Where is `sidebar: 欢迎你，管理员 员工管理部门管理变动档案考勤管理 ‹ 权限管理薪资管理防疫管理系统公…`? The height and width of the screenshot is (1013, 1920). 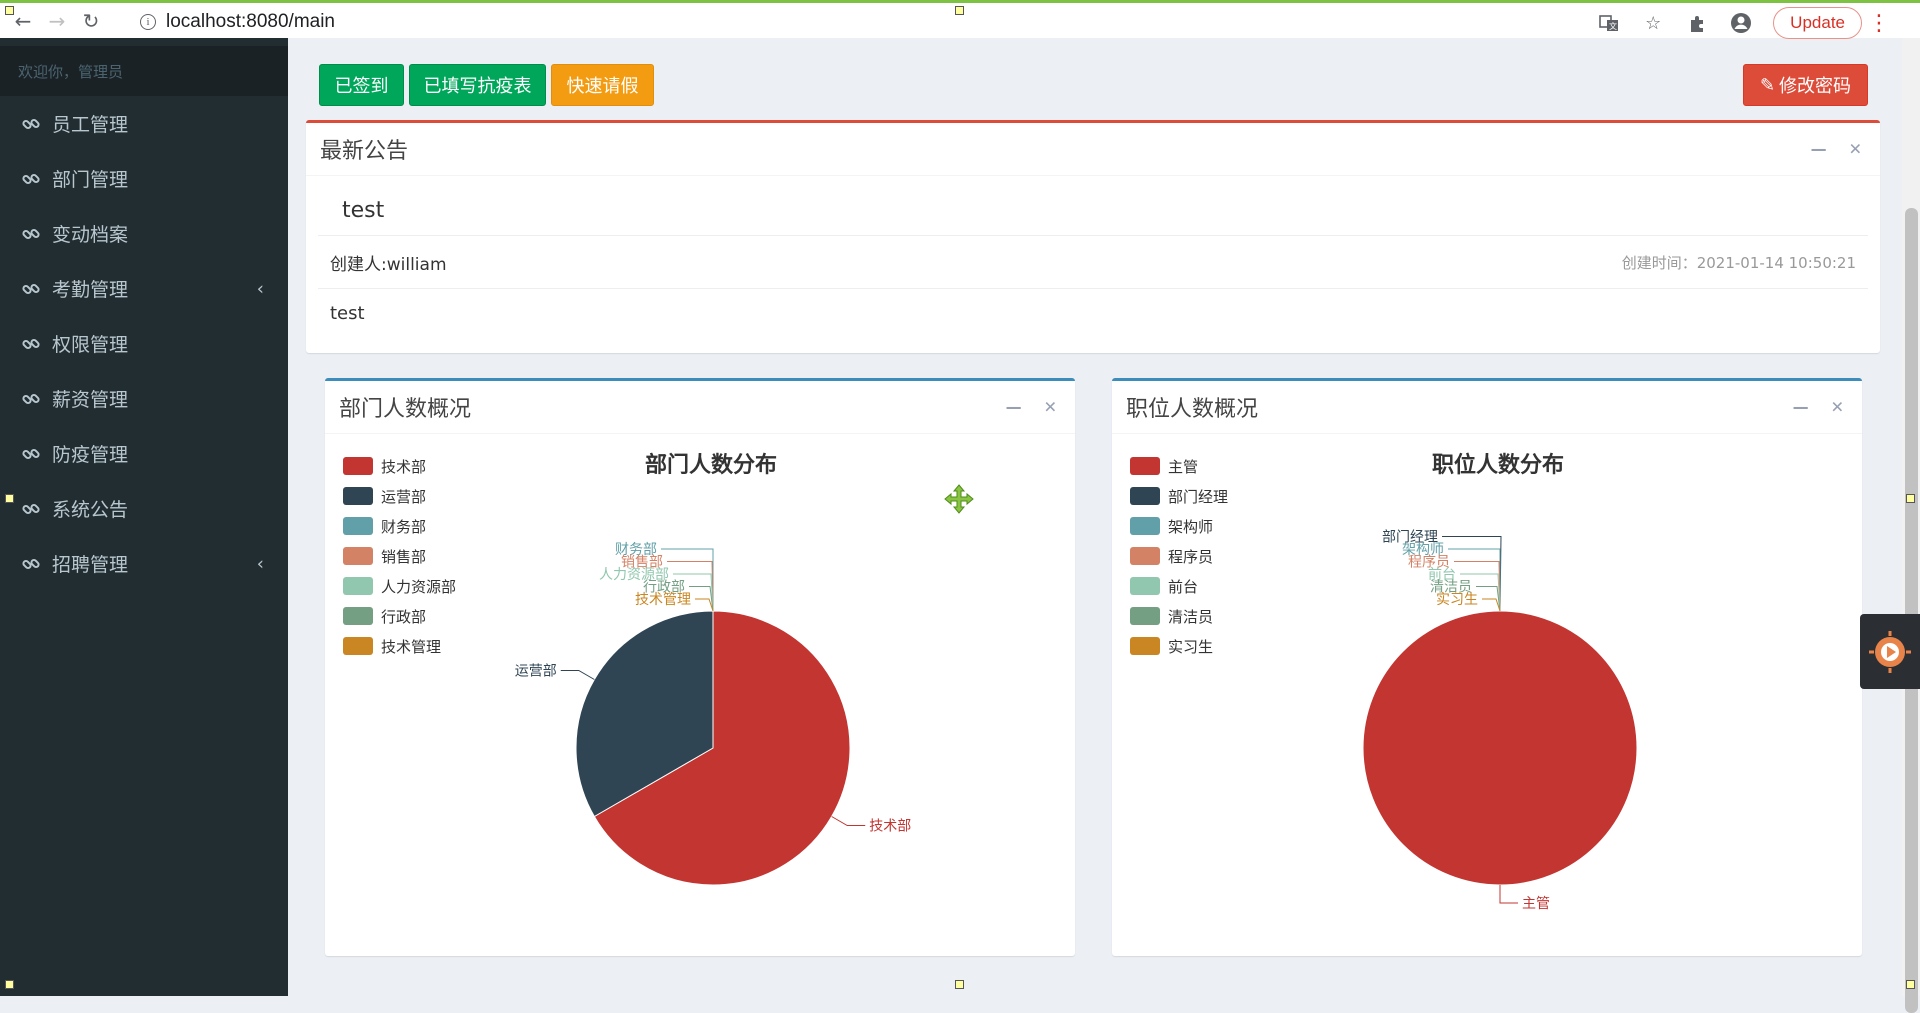
sidebar: 欢迎你，管理员 员工管理部门管理变动档案考勤管理 ‹ 权限管理薪资管理防疫管理系统公… is located at coordinates (144, 517).